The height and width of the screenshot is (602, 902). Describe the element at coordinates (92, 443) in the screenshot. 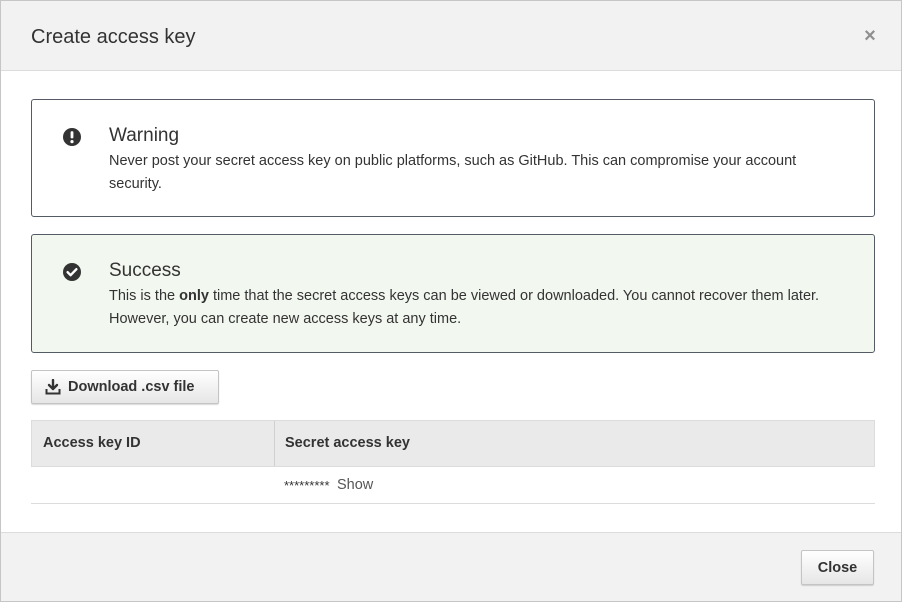

I see `column-header-access-key-id: Access key ID` at that location.